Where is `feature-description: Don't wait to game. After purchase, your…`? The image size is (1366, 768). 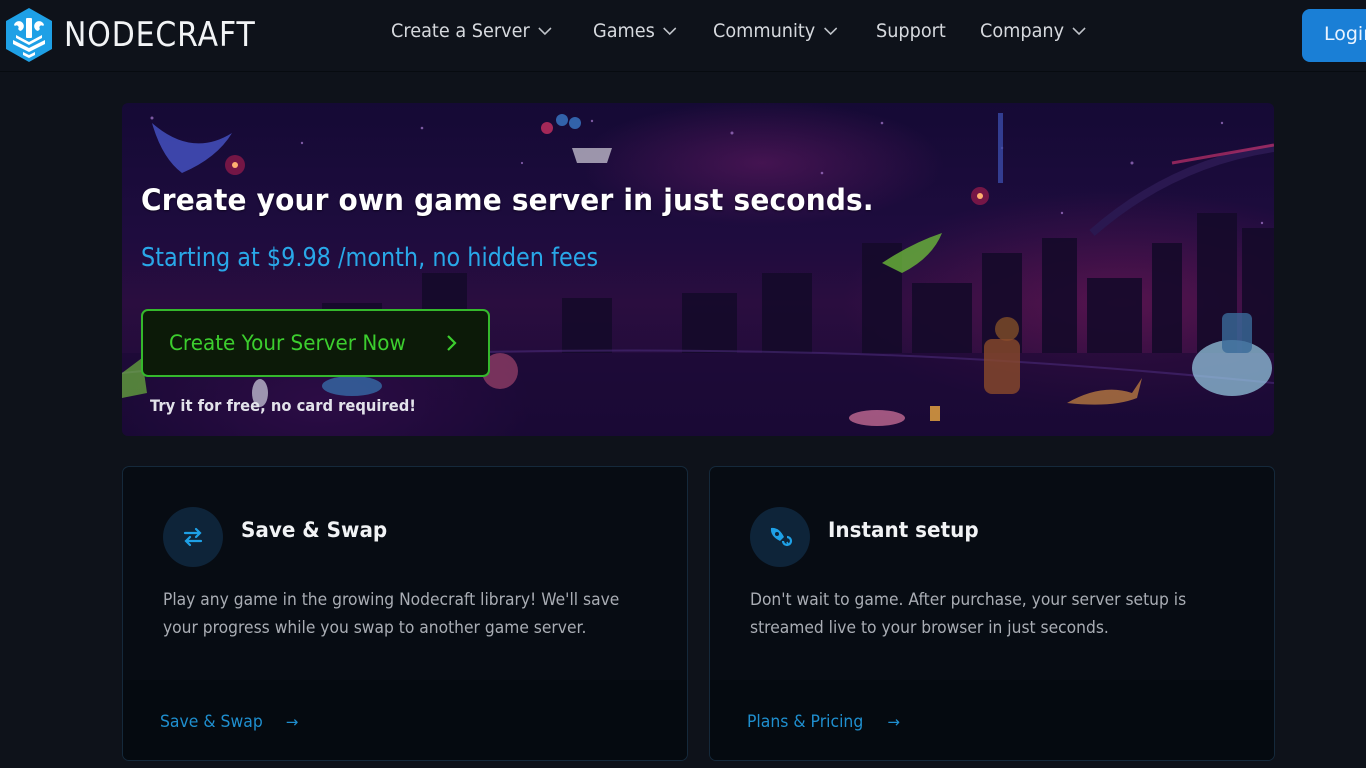 feature-description: Don't wait to game. After purchase, your… is located at coordinates (968, 613).